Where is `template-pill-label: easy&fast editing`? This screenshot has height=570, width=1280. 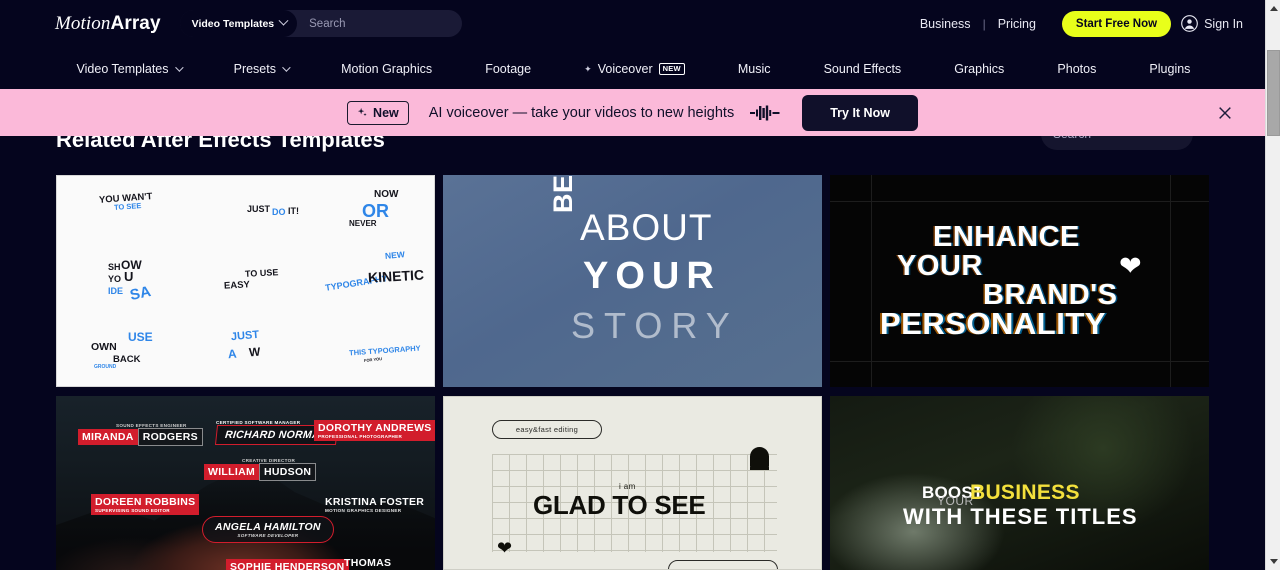
template-pill-label: easy&fast editing is located at coordinates (547, 429).